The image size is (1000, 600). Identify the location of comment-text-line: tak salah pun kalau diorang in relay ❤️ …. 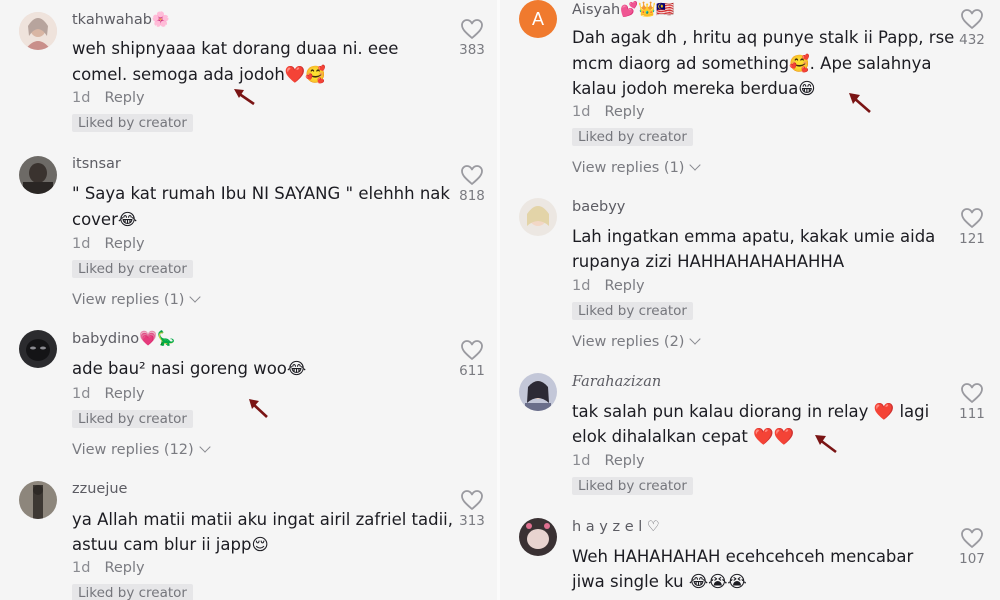
(751, 411).